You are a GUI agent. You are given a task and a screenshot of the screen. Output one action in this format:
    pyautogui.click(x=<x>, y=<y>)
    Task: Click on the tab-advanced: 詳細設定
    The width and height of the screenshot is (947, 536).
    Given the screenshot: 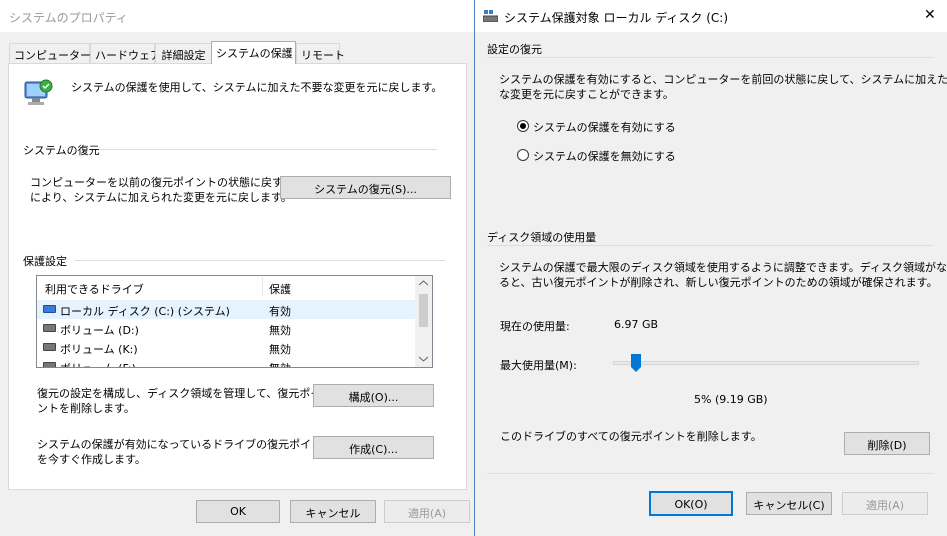 What is the action you would take?
    pyautogui.click(x=183, y=53)
    